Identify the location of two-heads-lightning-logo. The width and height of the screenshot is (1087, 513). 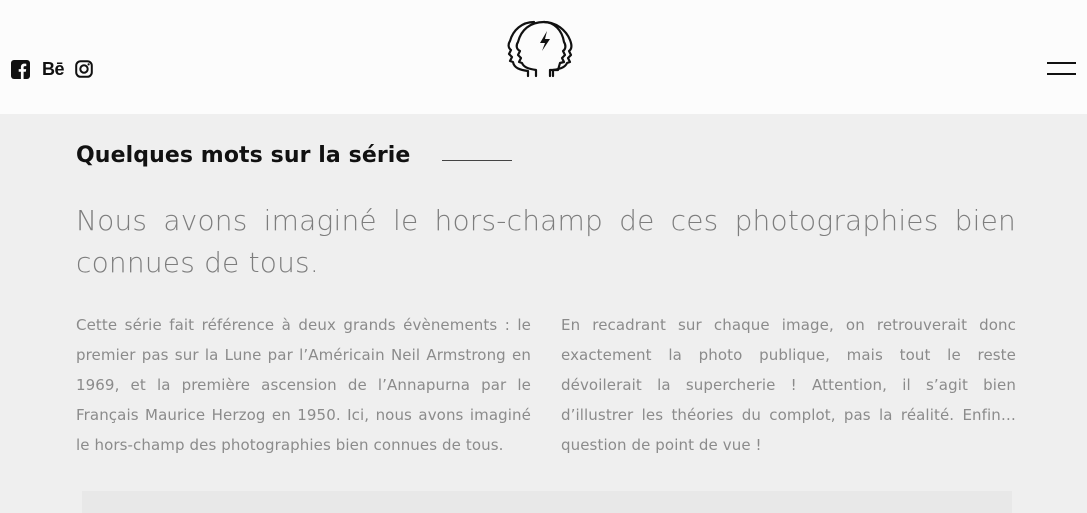
(544, 49).